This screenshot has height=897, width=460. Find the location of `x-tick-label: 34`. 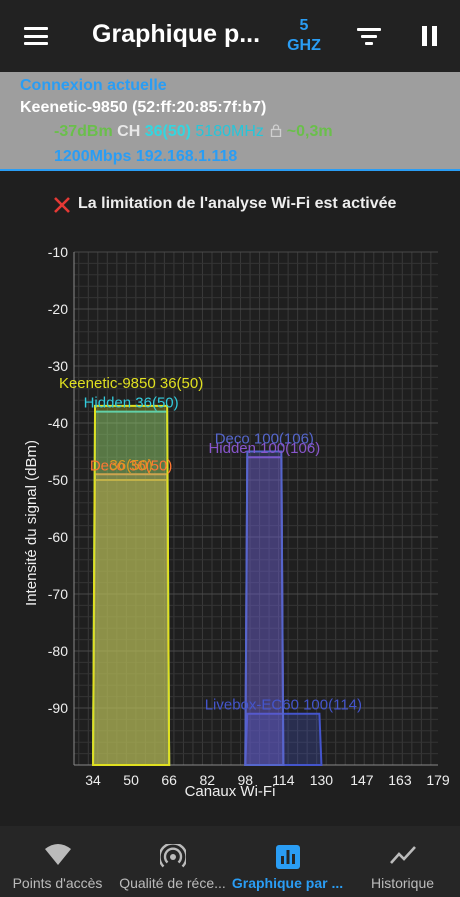

x-tick-label: 34 is located at coordinates (93, 780).